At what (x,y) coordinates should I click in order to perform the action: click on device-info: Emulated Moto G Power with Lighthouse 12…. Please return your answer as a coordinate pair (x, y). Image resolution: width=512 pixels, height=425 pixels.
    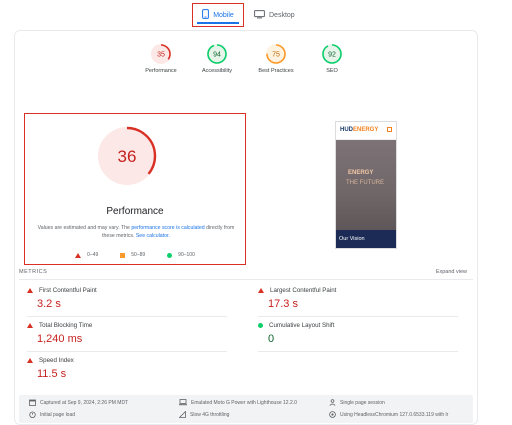
    Looking at the image, I should click on (238, 402).